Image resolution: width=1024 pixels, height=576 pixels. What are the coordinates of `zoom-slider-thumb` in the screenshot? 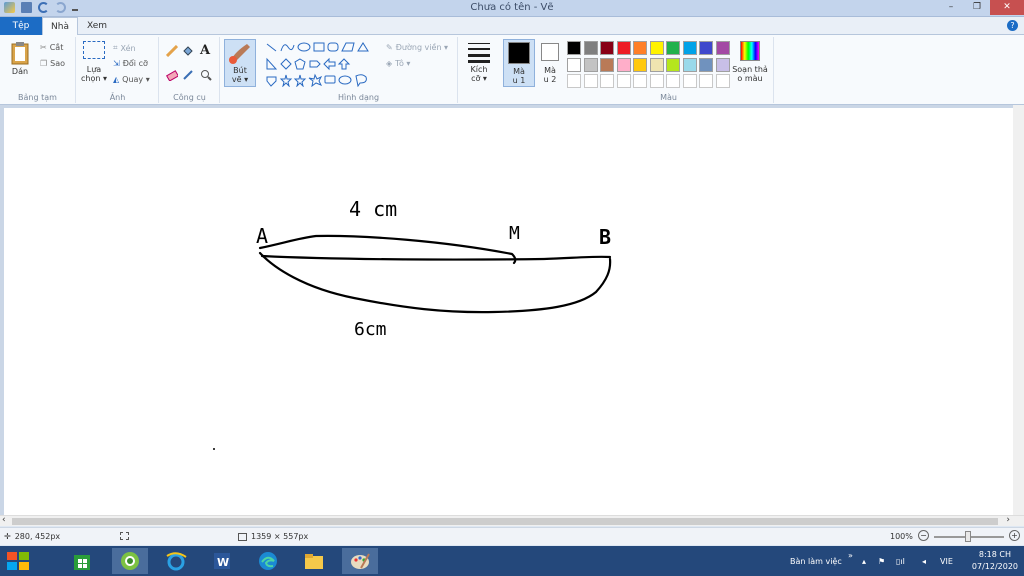 It's located at (968, 536).